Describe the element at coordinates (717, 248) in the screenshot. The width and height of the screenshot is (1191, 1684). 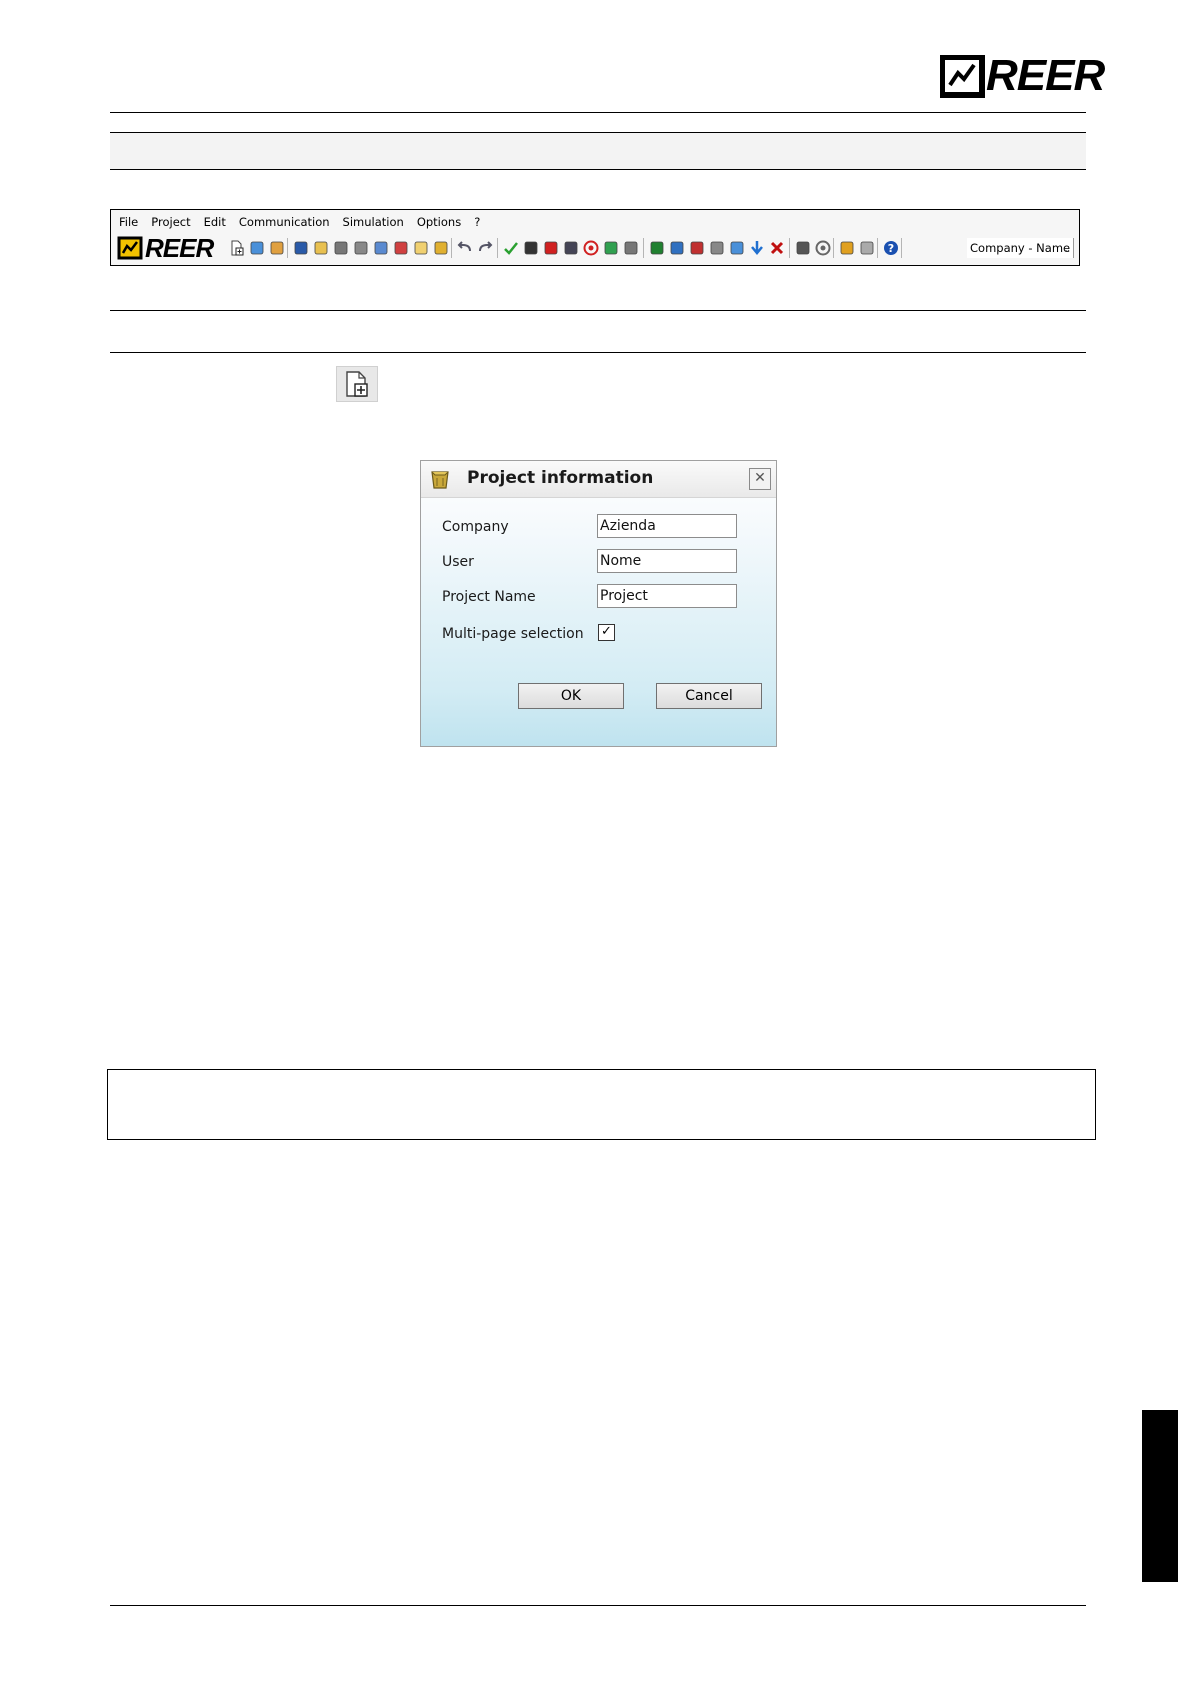
I see `clipboard-icon` at that location.